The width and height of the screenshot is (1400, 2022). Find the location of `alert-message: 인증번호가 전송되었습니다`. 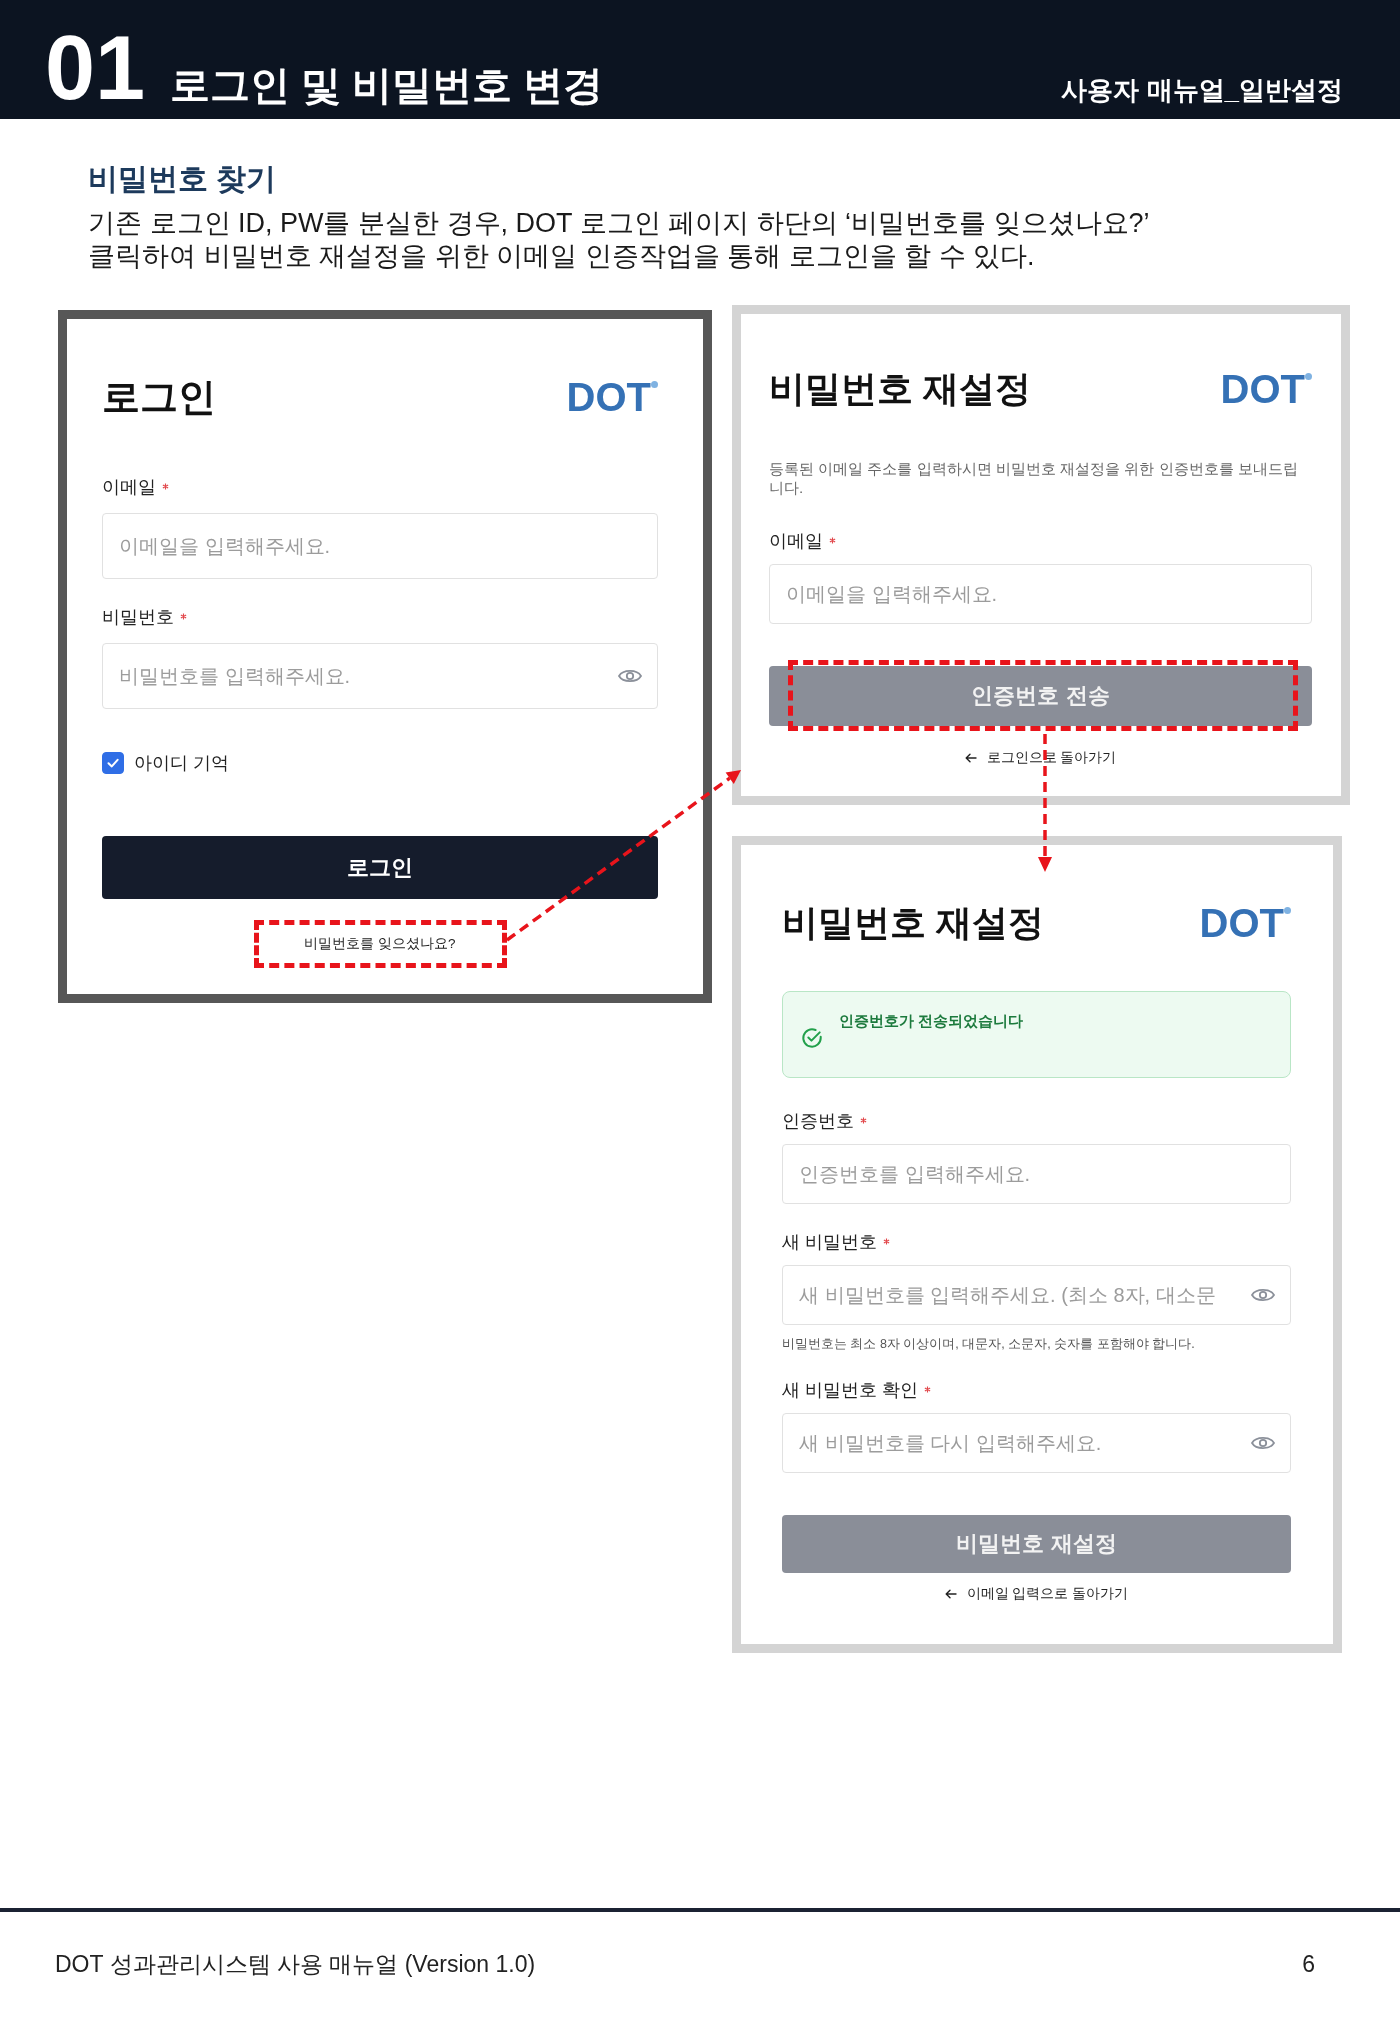

alert-message: 인증번호가 전송되었습니다 is located at coordinates (931, 1021).